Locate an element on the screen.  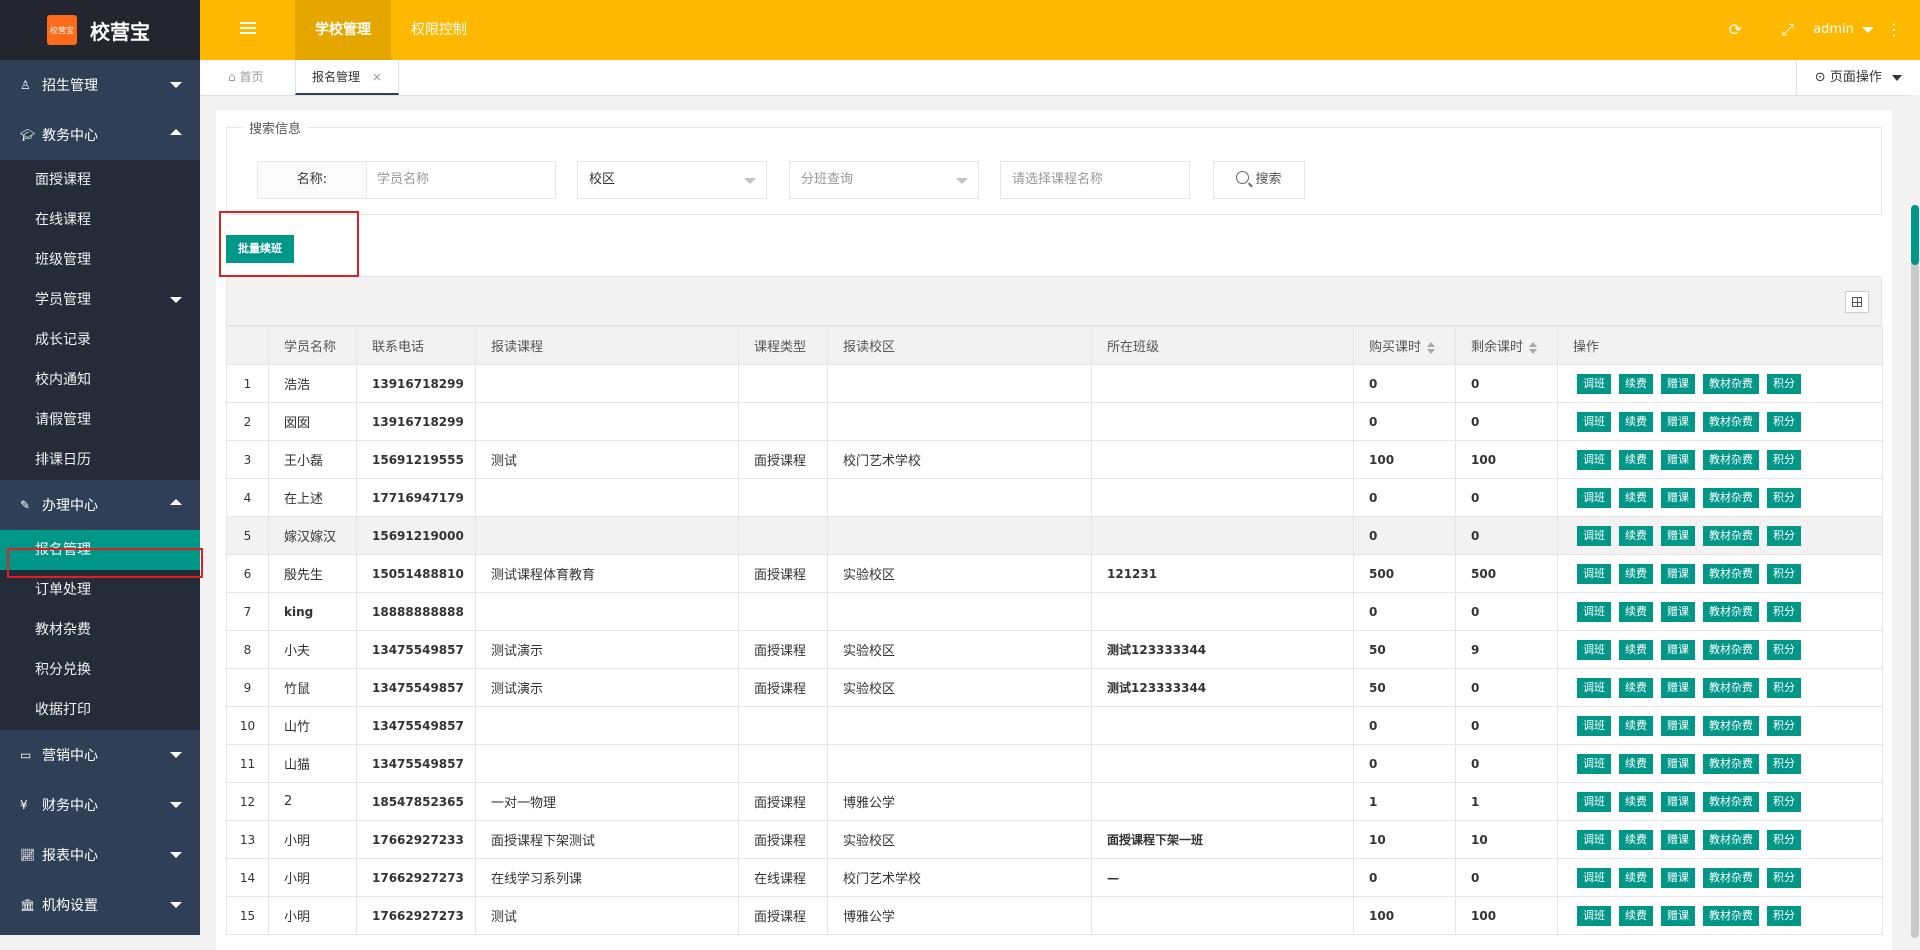
sidebar-item-receipt-print: 收据打印 is located at coordinates (100, 710).